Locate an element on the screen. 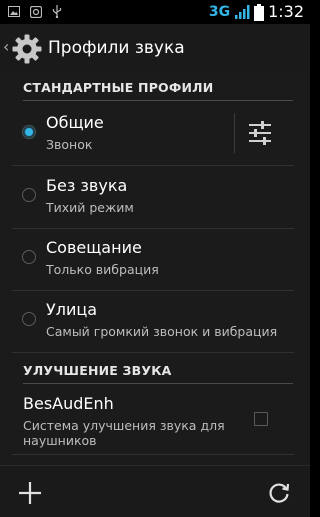 The height and width of the screenshot is (517, 320). profile-title: Общие is located at coordinates (75, 122).